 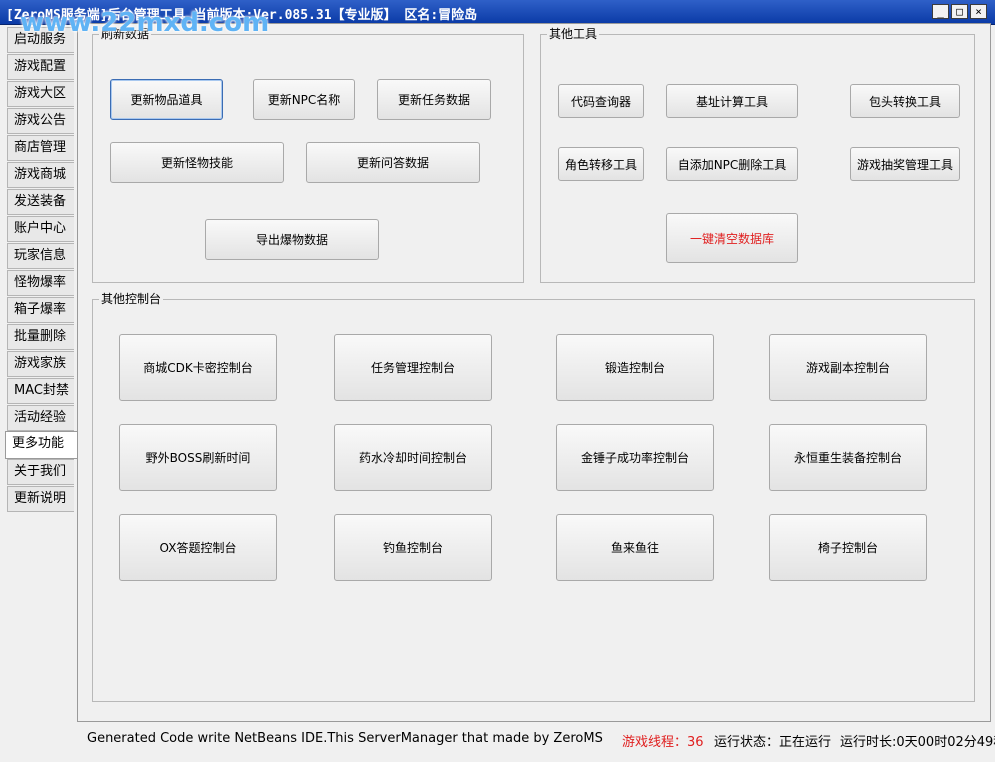 What do you see at coordinates (917, 742) in the screenshot?
I see `uptime: 运行时长:0天00时02分49秒` at bounding box center [917, 742].